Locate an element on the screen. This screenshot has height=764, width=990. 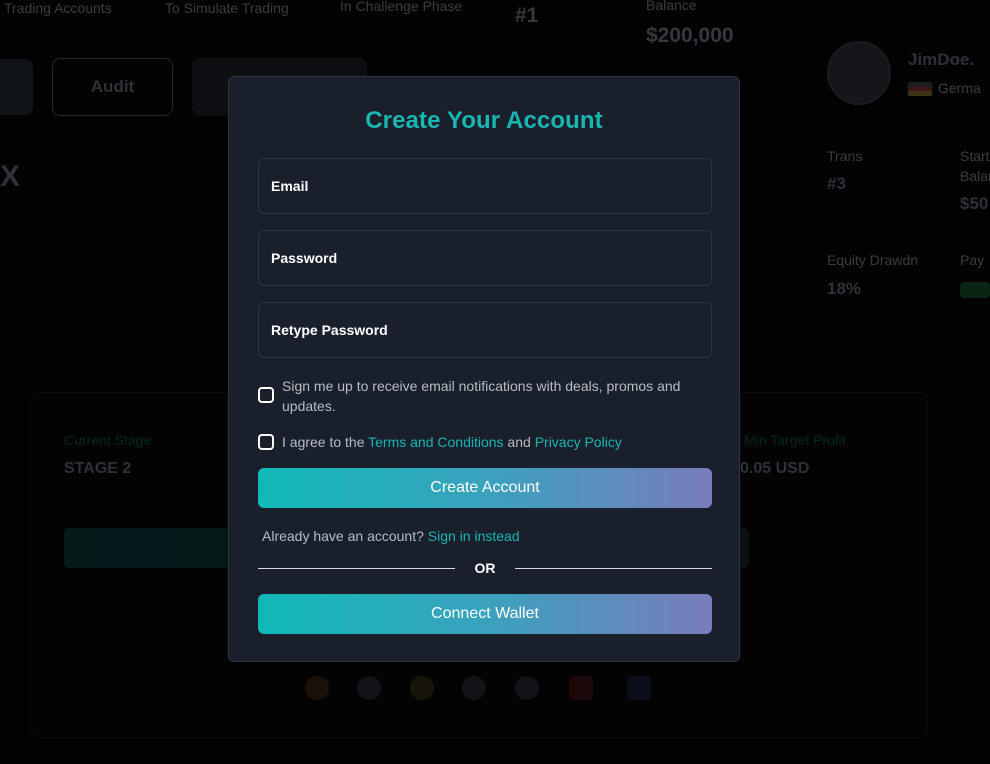
terms-link: Terms and Conditions is located at coordinates (435, 442).